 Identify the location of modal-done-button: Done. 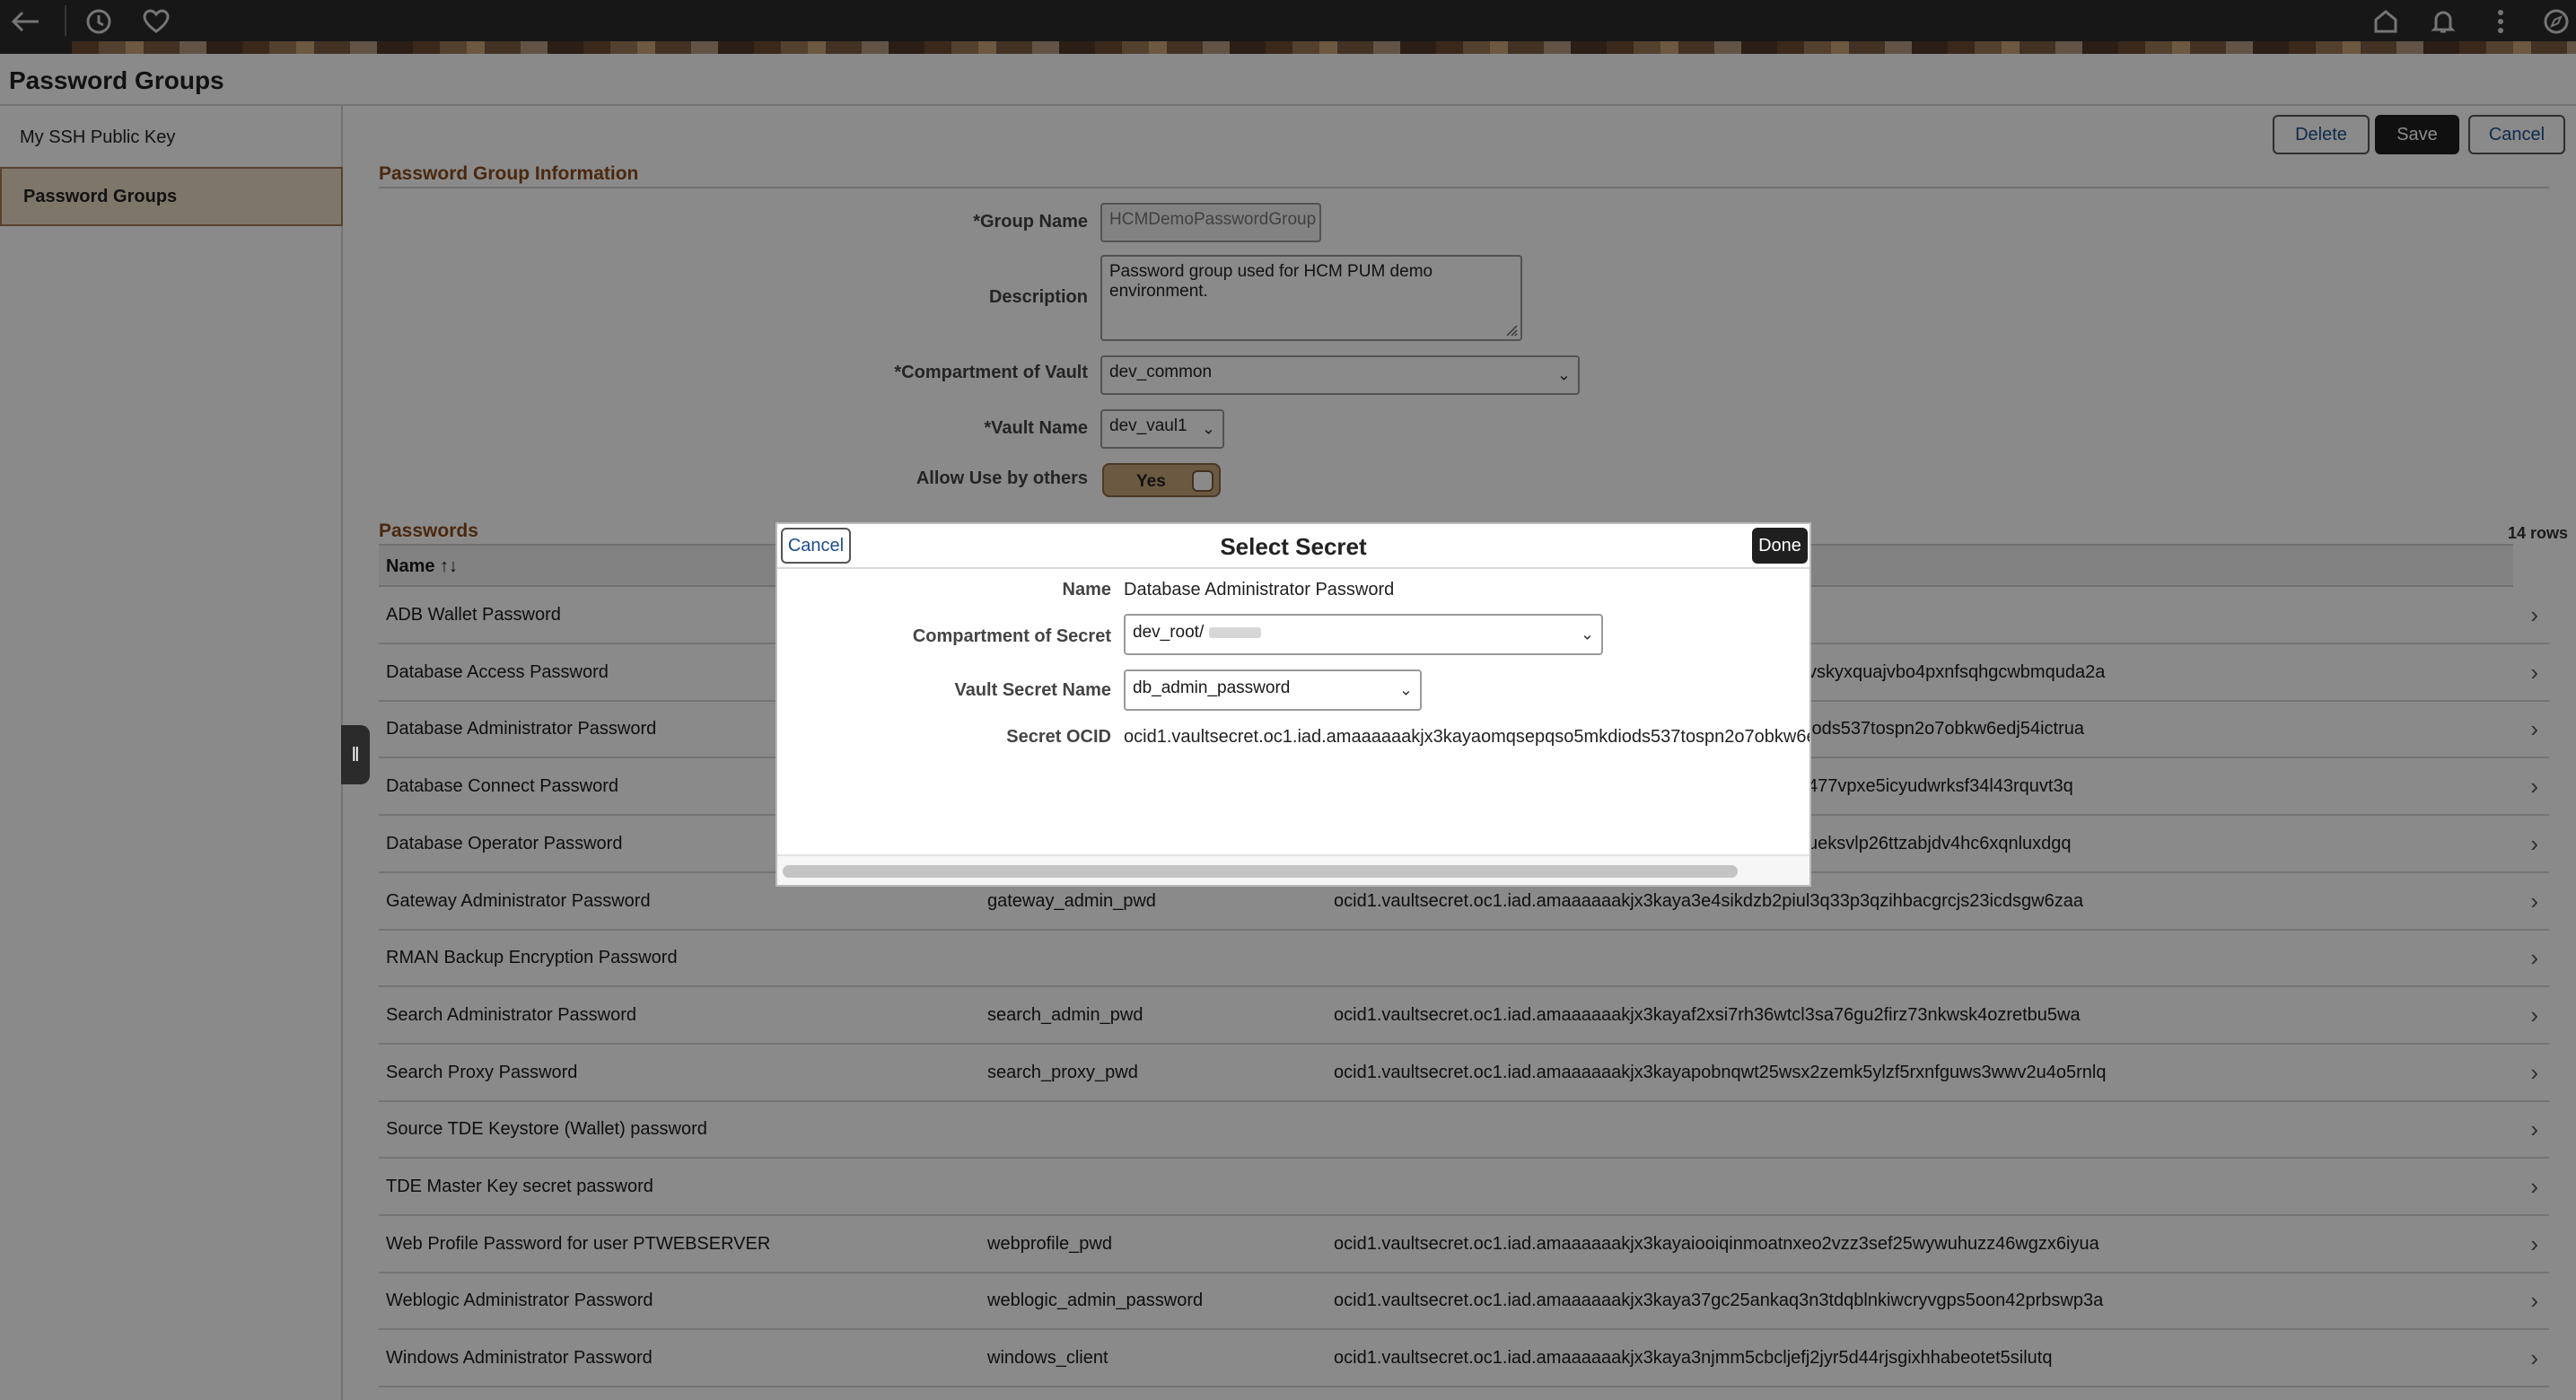
(1780, 546).